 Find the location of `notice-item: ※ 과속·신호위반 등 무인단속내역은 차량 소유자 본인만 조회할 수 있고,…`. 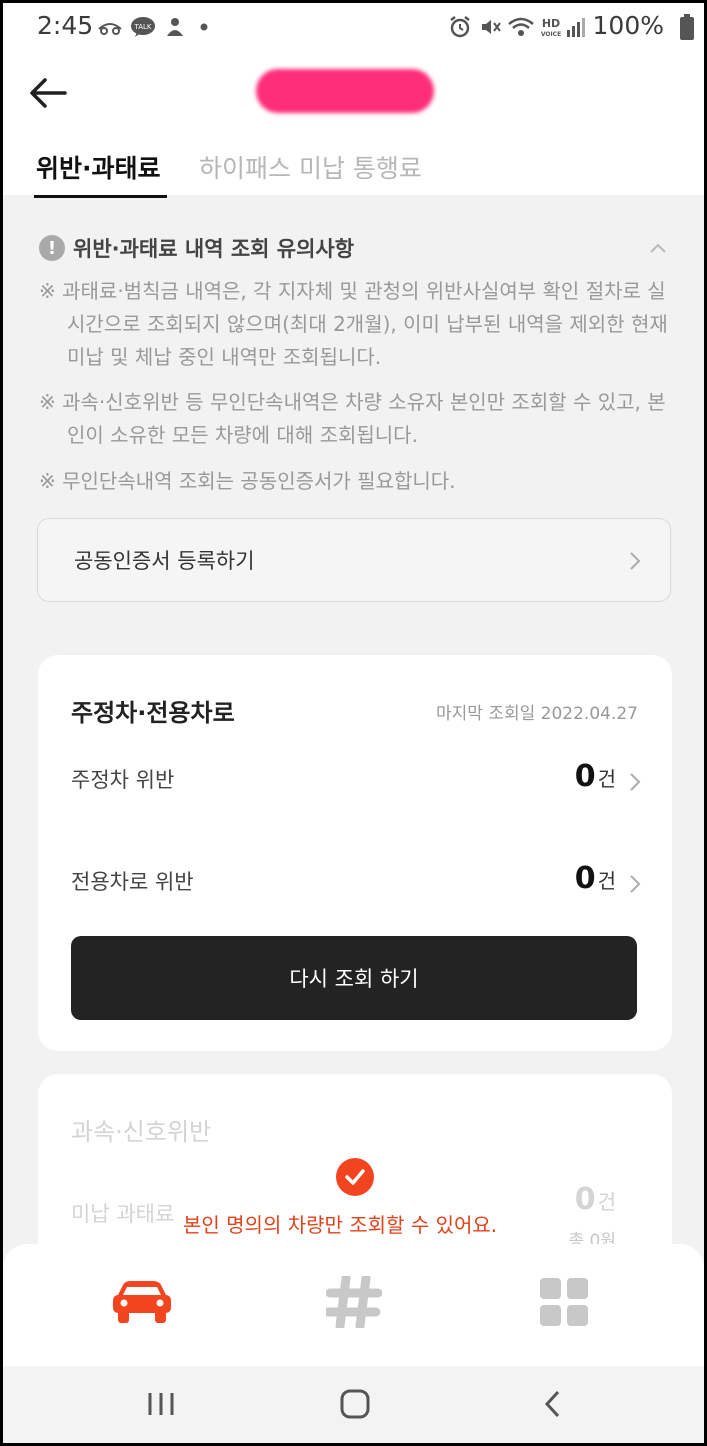

notice-item: ※ 과속·신호위반 등 무인단속내역은 차량 소유자 본인만 조회할 수 있고,… is located at coordinates (352, 418).